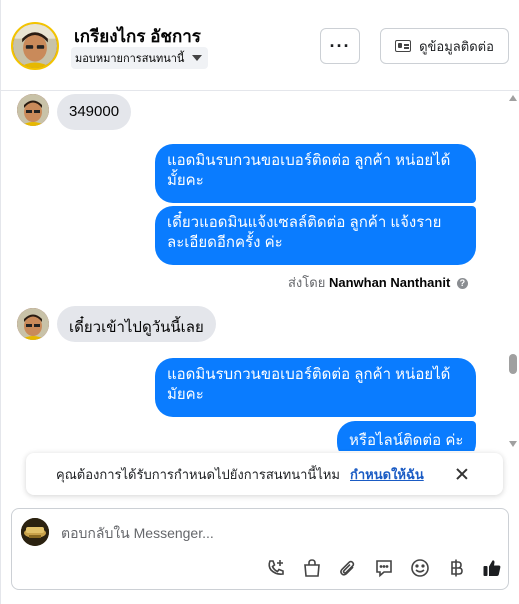 The image size is (519, 604). I want to click on message-text: 349000, so click(94, 111).